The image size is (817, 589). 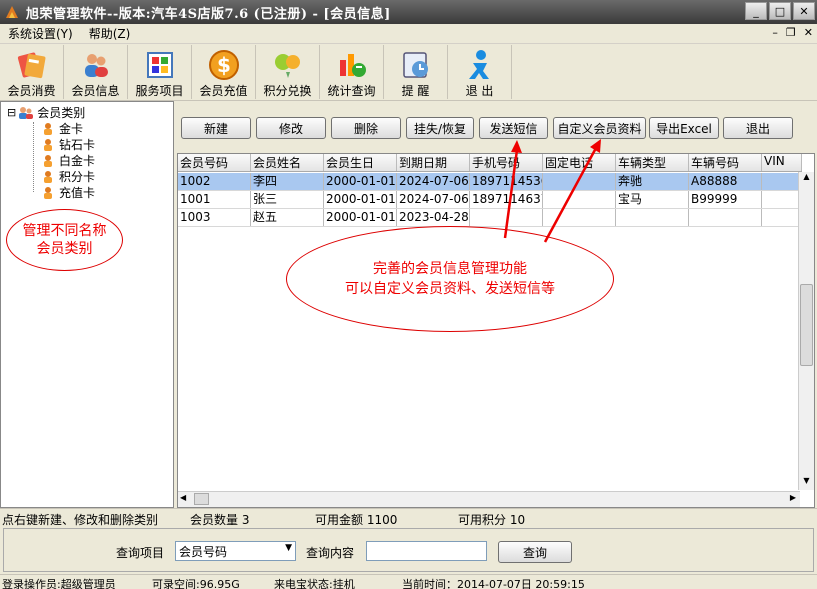 What do you see at coordinates (59, 583) in the screenshot?
I see `operator-status: 登录操作员:超级管理员` at bounding box center [59, 583].